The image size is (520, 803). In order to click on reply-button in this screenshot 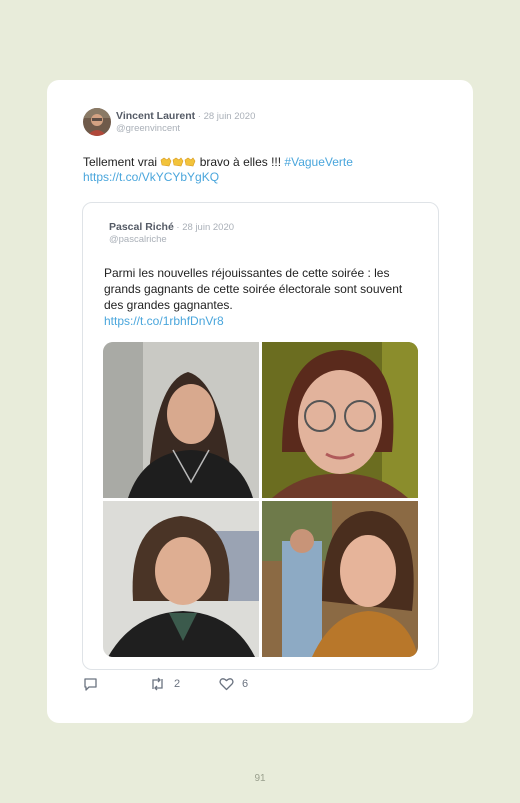, I will do `click(94, 684)`.